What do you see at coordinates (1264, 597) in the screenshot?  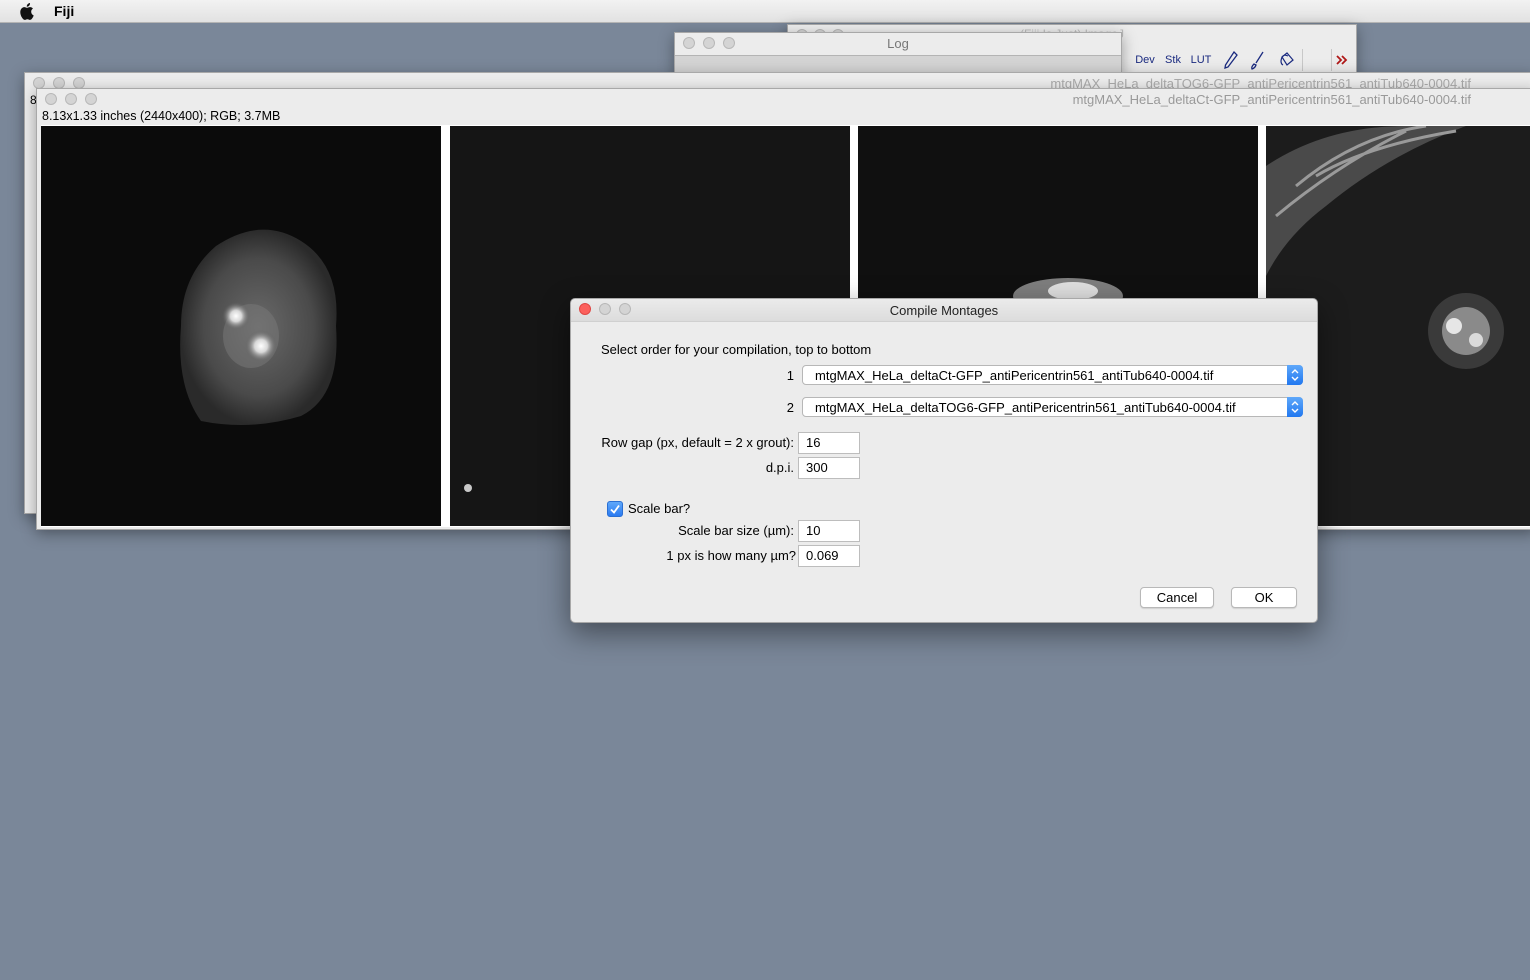 I see `ok-button: OK` at bounding box center [1264, 597].